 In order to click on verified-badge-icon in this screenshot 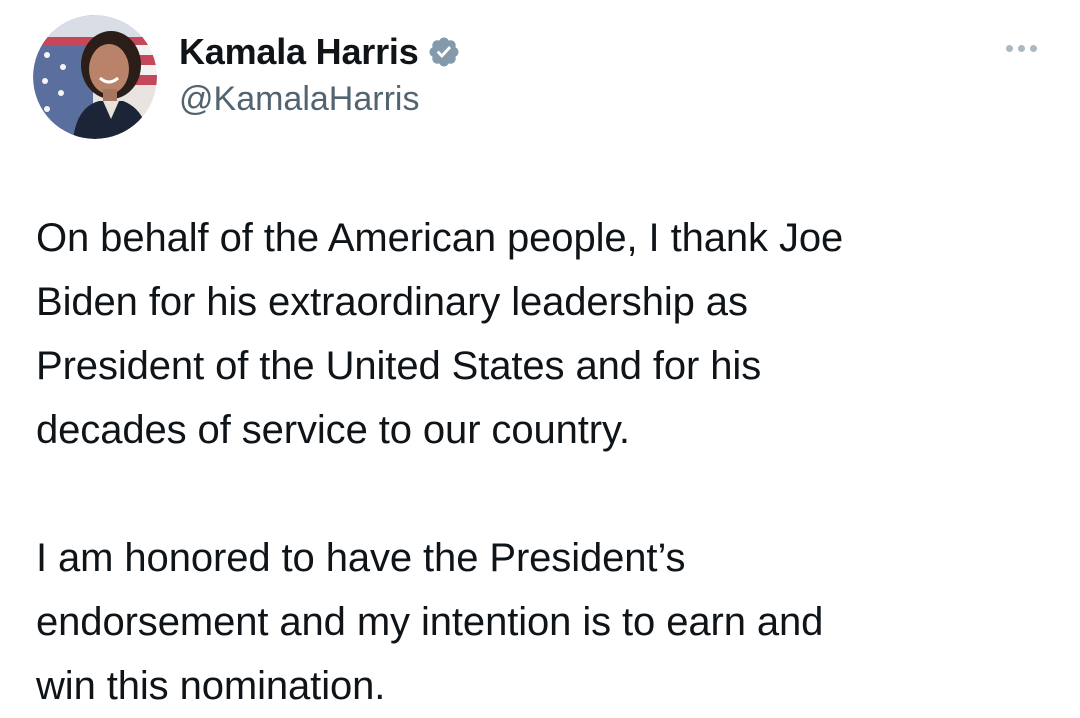, I will do `click(444, 52)`.